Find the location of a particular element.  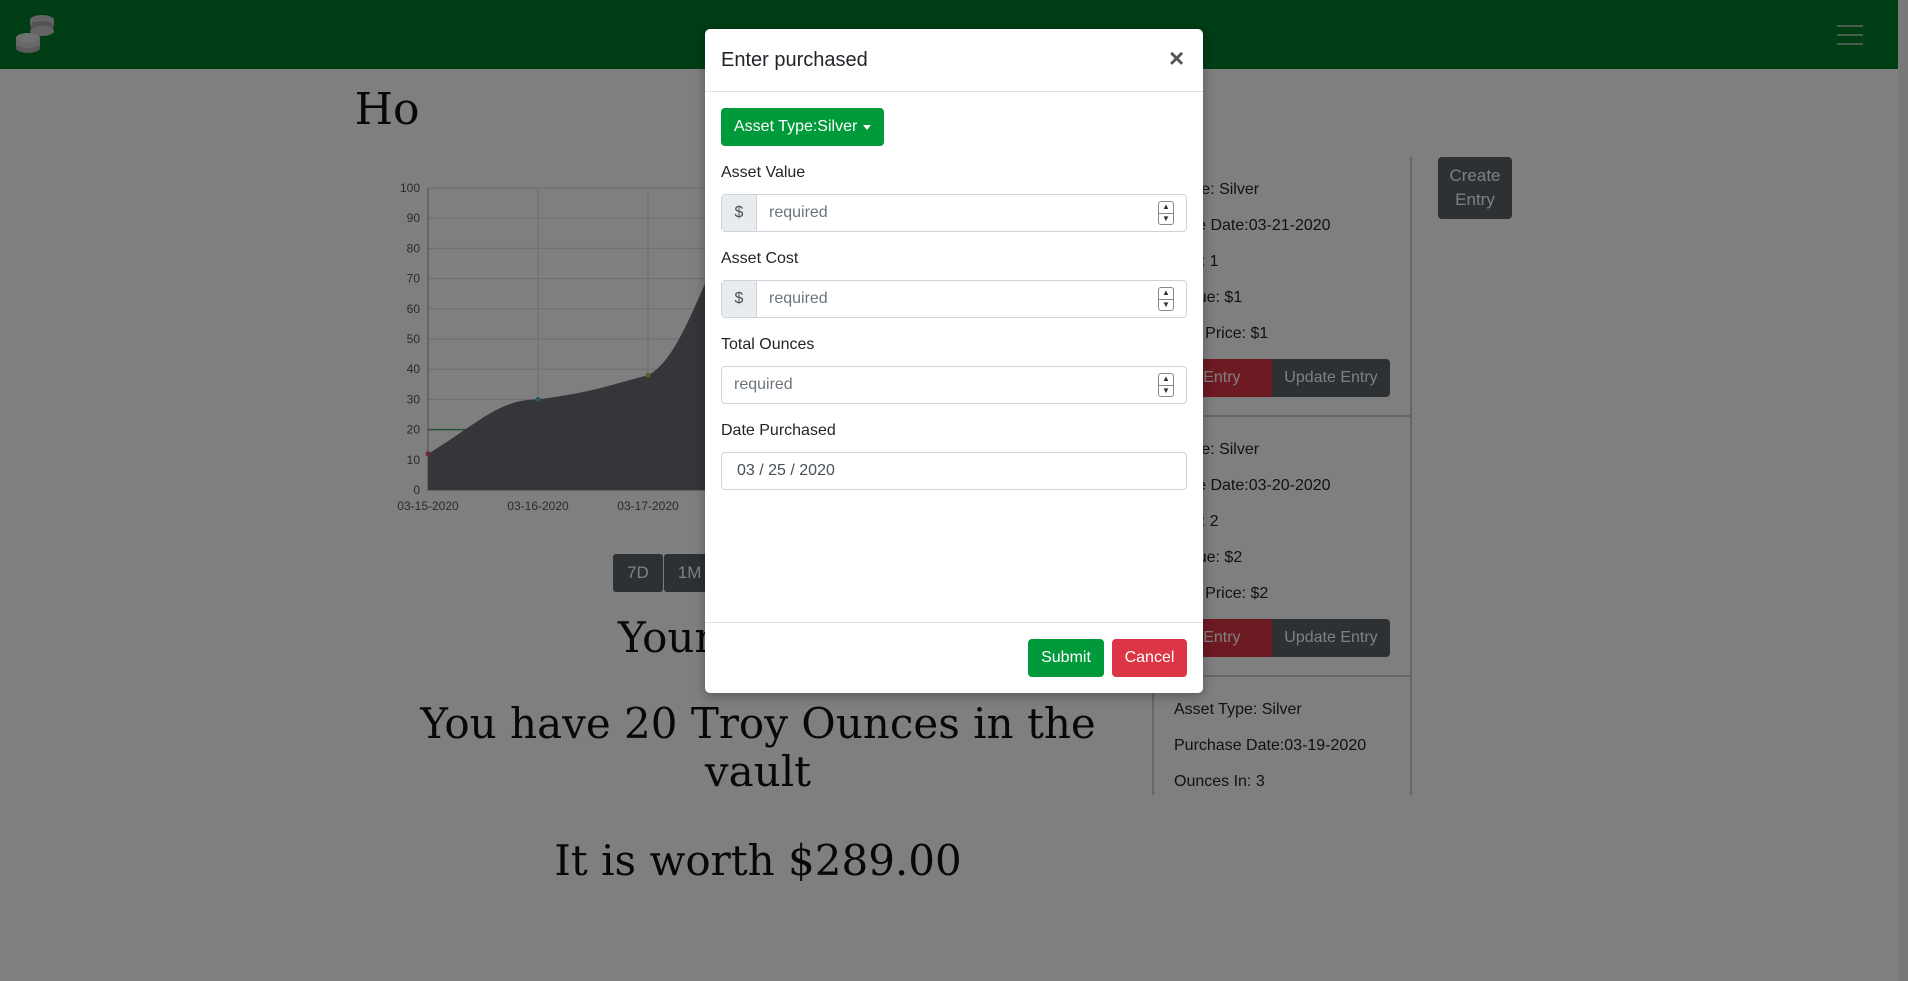

asset-cost-label: Asset Cost is located at coordinates (760, 258).